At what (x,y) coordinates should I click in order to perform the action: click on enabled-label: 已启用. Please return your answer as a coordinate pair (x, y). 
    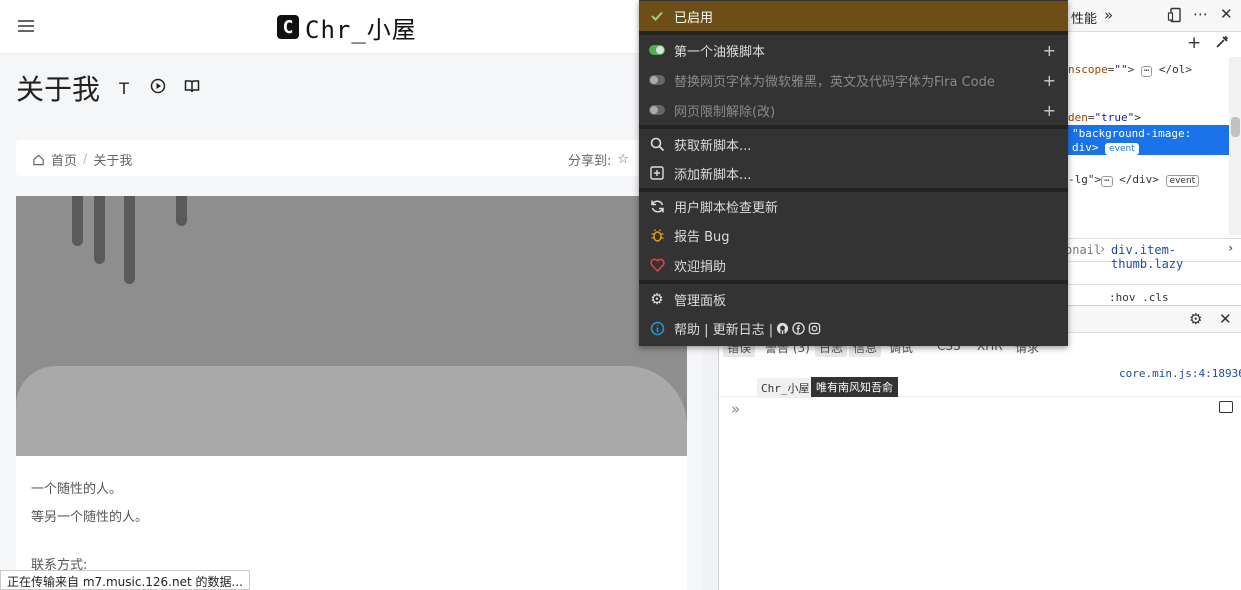
    Looking at the image, I should click on (694, 18).